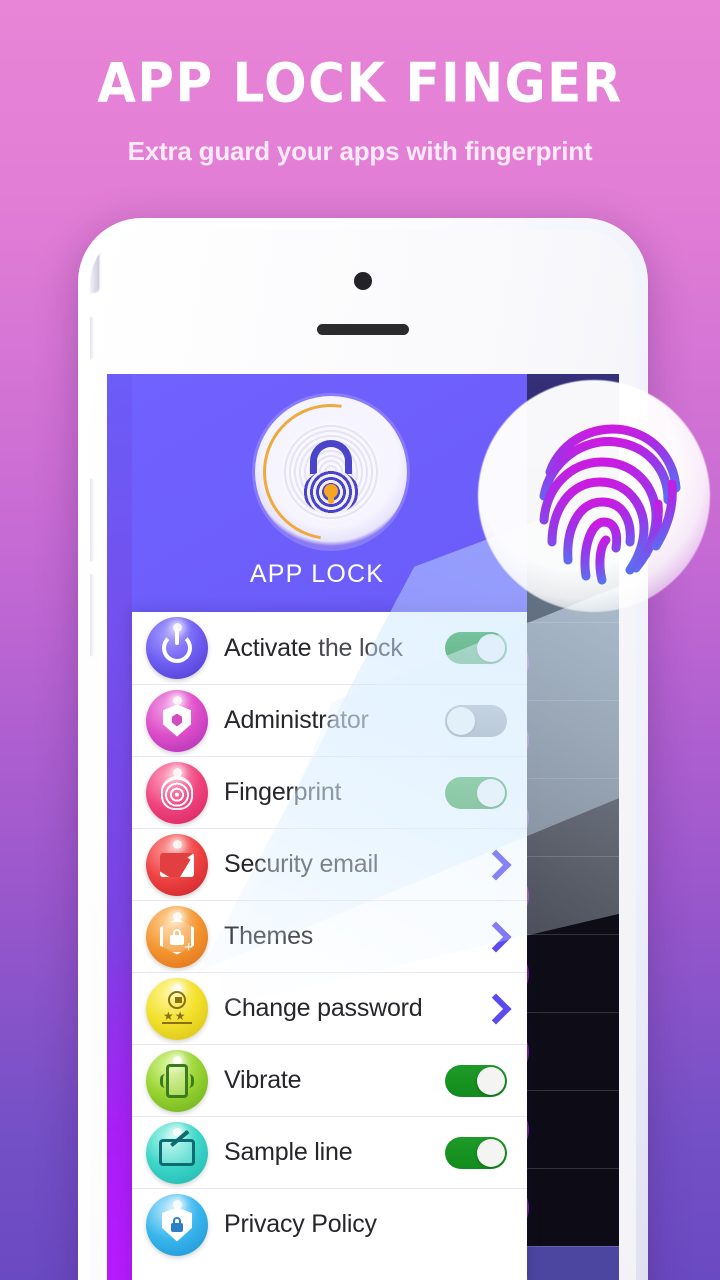 Image resolution: width=720 pixels, height=1280 pixels. I want to click on toggle-vibrate, so click(476, 1080).